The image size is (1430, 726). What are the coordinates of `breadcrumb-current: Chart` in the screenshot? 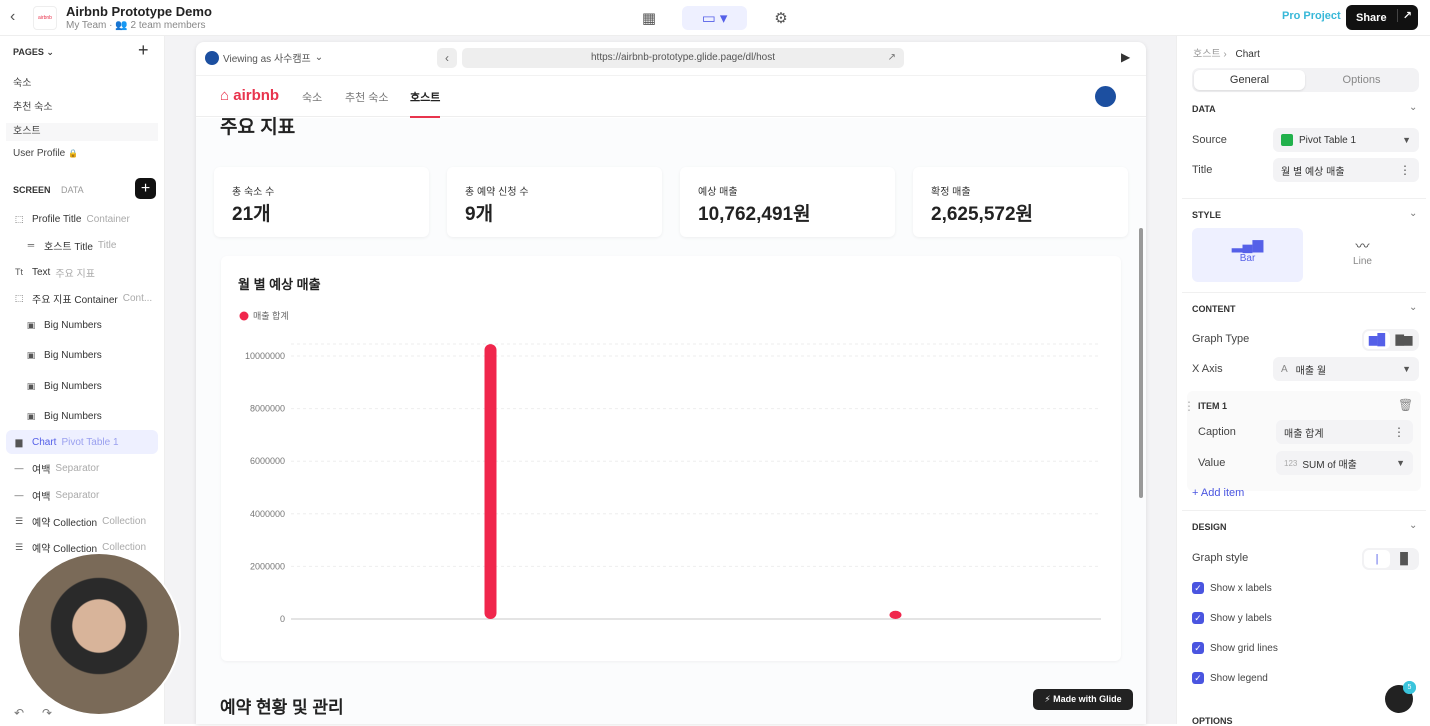 It's located at (1247, 54).